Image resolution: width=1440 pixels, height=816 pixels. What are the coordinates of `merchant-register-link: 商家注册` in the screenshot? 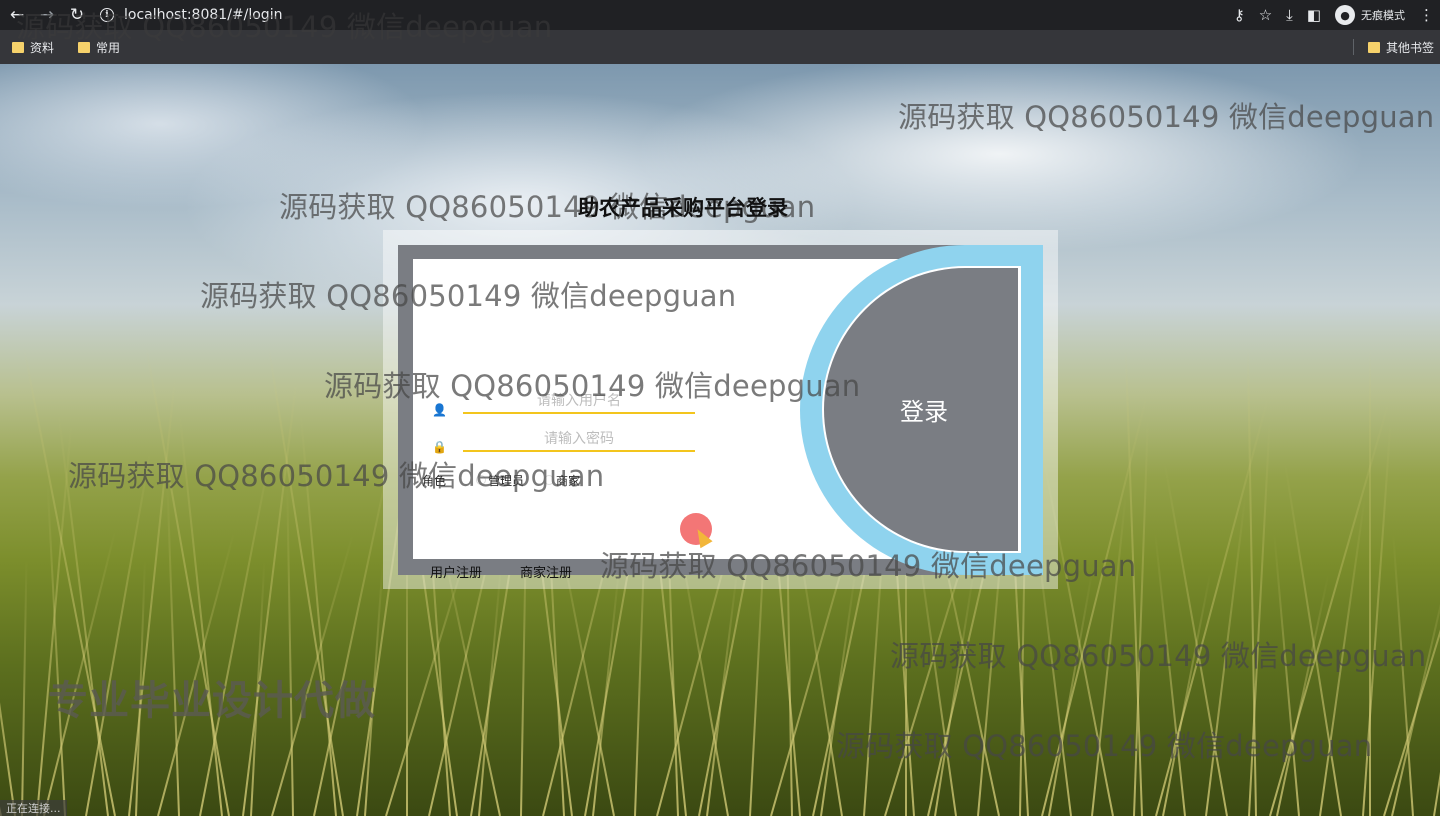 It's located at (546, 571).